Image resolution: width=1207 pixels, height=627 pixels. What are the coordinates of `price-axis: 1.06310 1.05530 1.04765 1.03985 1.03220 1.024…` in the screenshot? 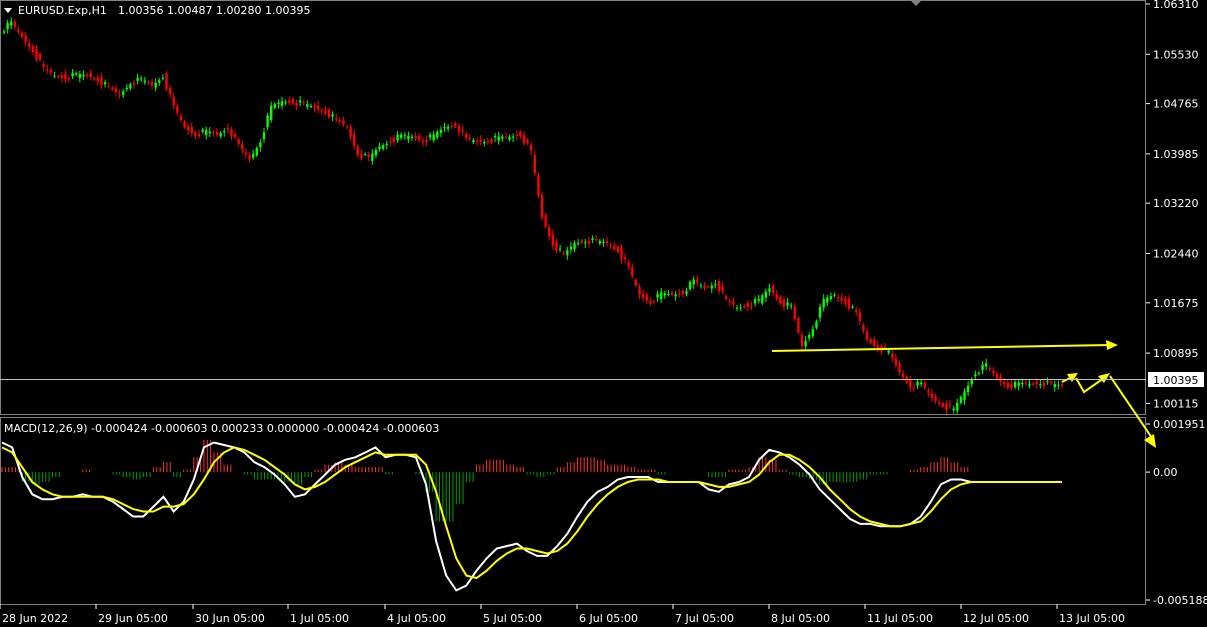 It's located at (1172, 205).